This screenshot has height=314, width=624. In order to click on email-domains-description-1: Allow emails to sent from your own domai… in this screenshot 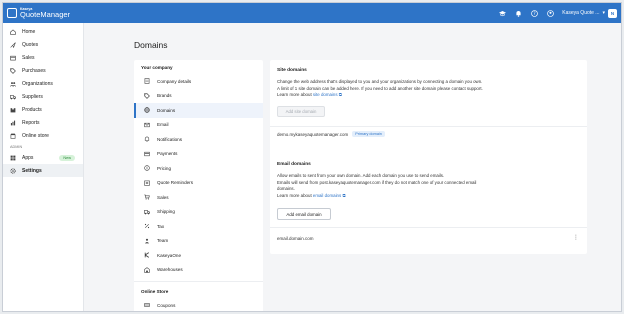, I will do `click(361, 175)`.